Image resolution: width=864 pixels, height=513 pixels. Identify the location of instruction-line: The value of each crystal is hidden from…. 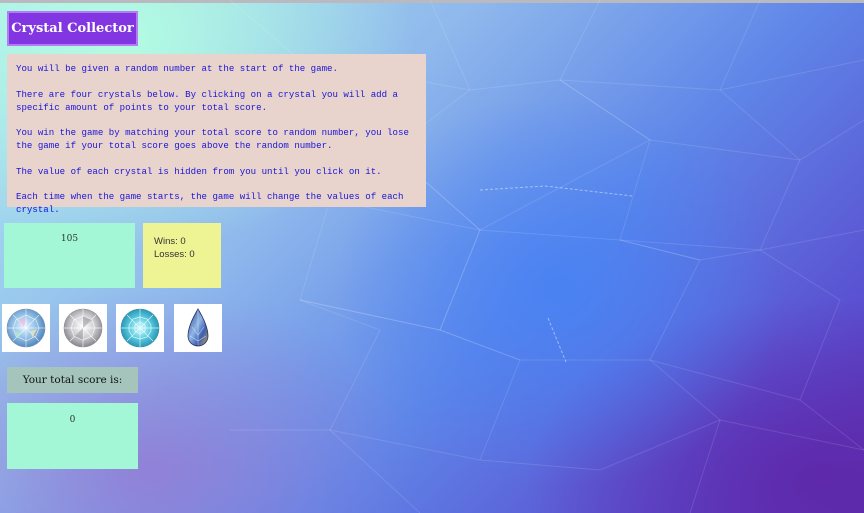
(199, 171).